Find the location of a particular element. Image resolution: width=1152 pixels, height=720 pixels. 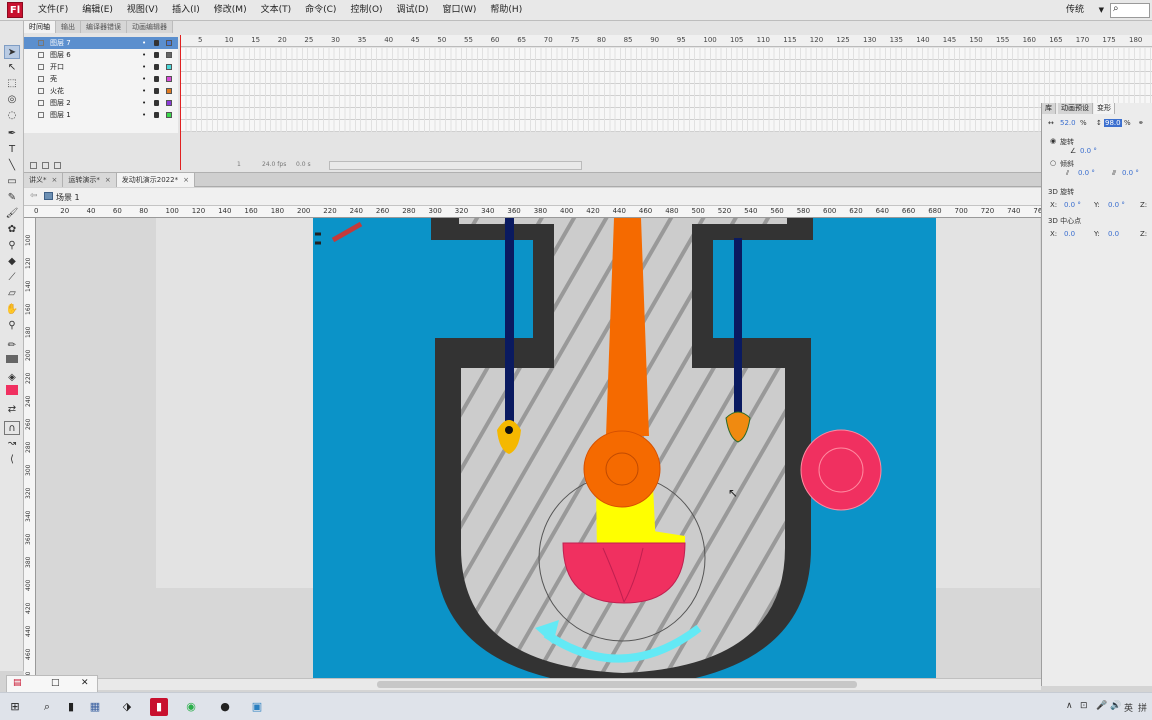

search-input: ⌕ is located at coordinates (1130, 10).